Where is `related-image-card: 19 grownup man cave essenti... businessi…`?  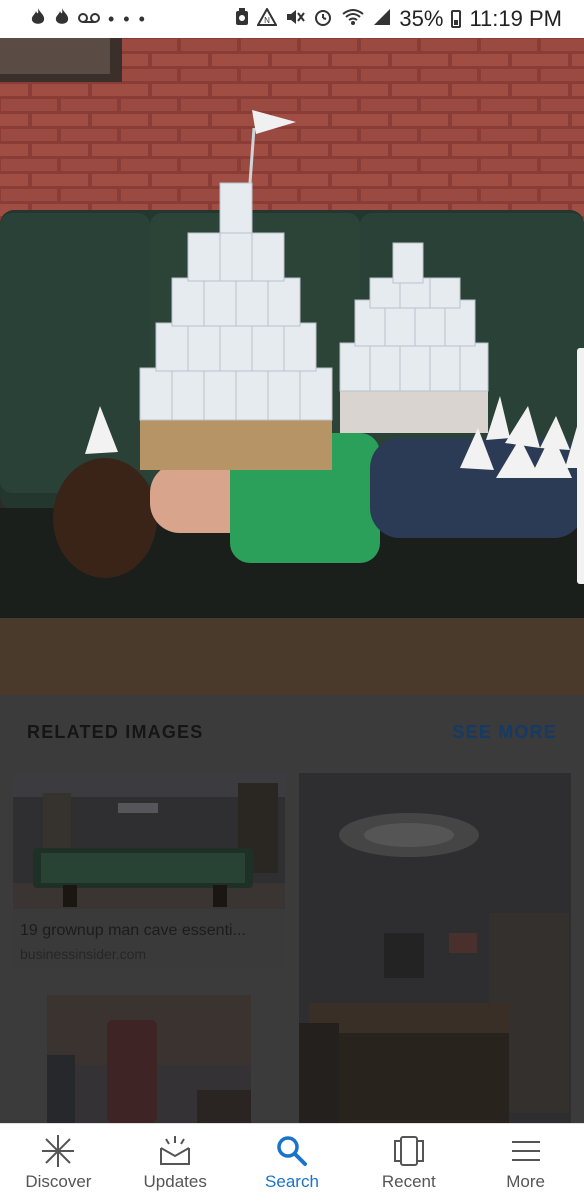
related-image-card: 19 grownup man cave essenti... businessi… is located at coordinates (149, 871).